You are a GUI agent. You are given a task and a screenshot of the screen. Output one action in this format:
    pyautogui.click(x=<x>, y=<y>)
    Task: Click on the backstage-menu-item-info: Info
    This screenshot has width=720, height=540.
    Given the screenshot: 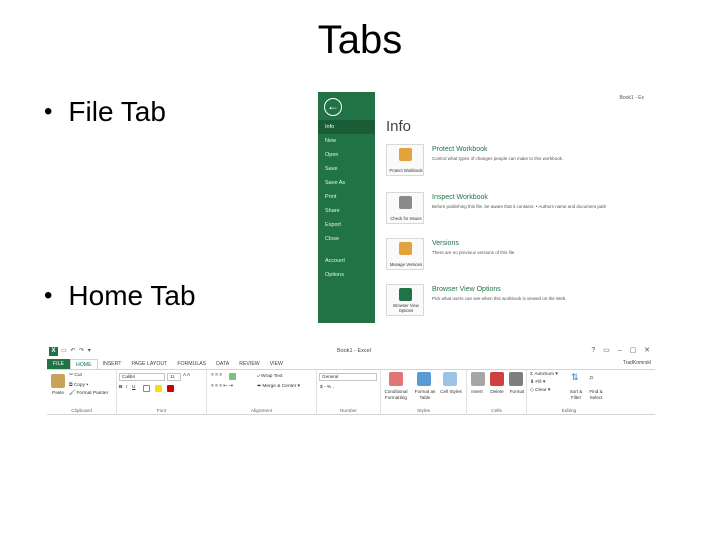 What is the action you would take?
    pyautogui.click(x=346, y=127)
    